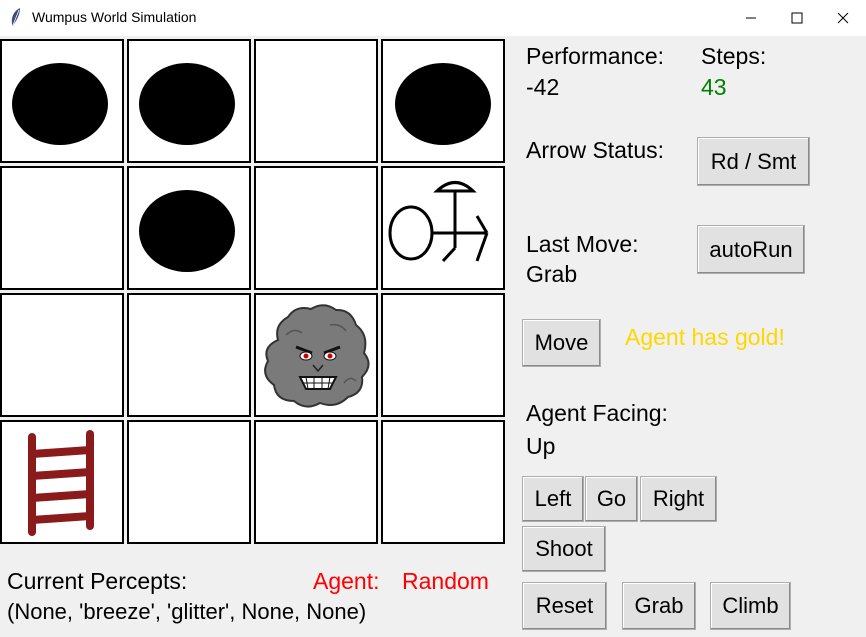 The height and width of the screenshot is (637, 866). Describe the element at coordinates (597, 413) in the screenshot. I see `agent-facing-label: Agent Facing:` at that location.